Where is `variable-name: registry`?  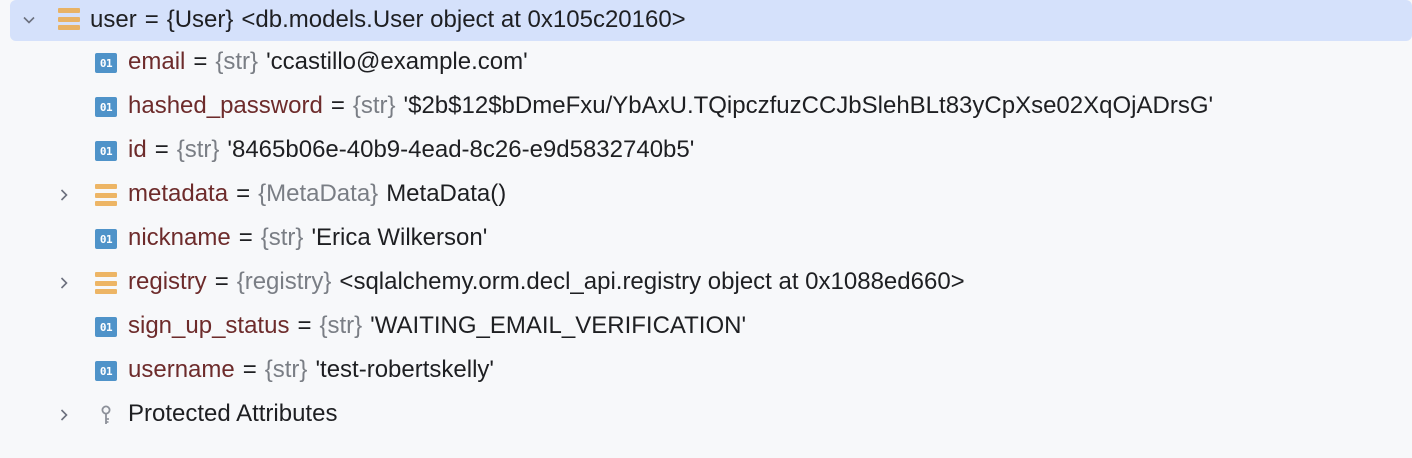 variable-name: registry is located at coordinates (167, 281).